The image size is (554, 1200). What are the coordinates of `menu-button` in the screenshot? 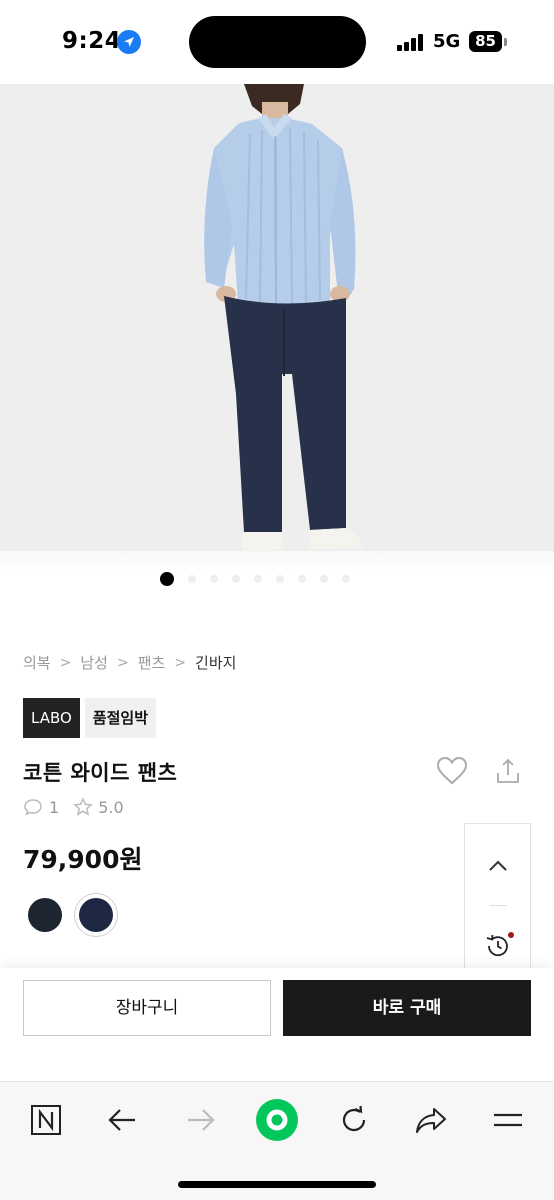 It's located at (508, 1120).